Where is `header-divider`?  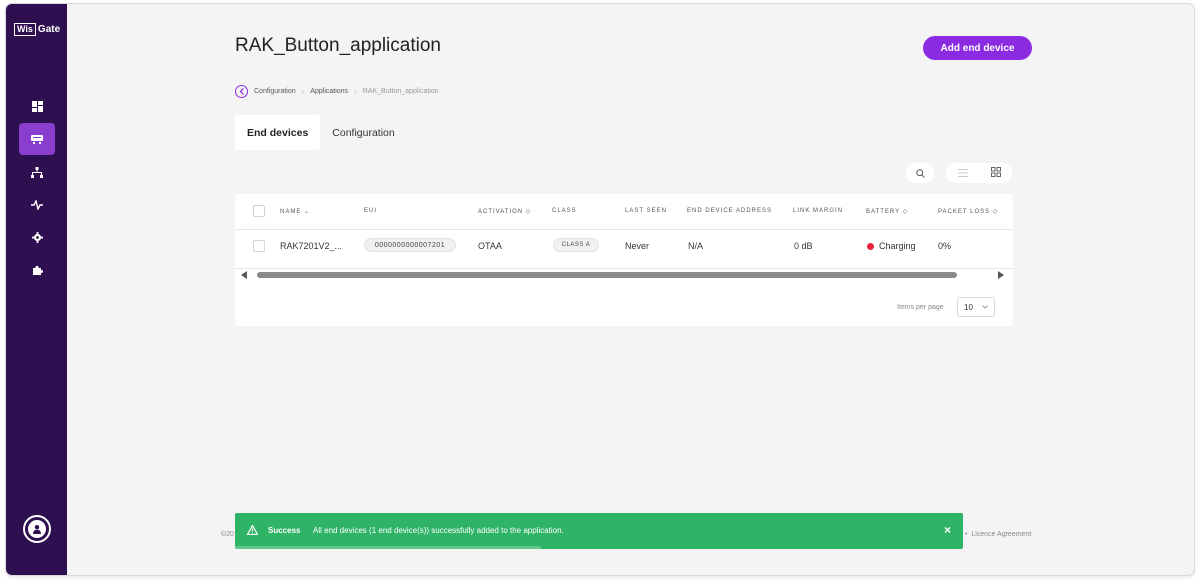 header-divider is located at coordinates (624, 229).